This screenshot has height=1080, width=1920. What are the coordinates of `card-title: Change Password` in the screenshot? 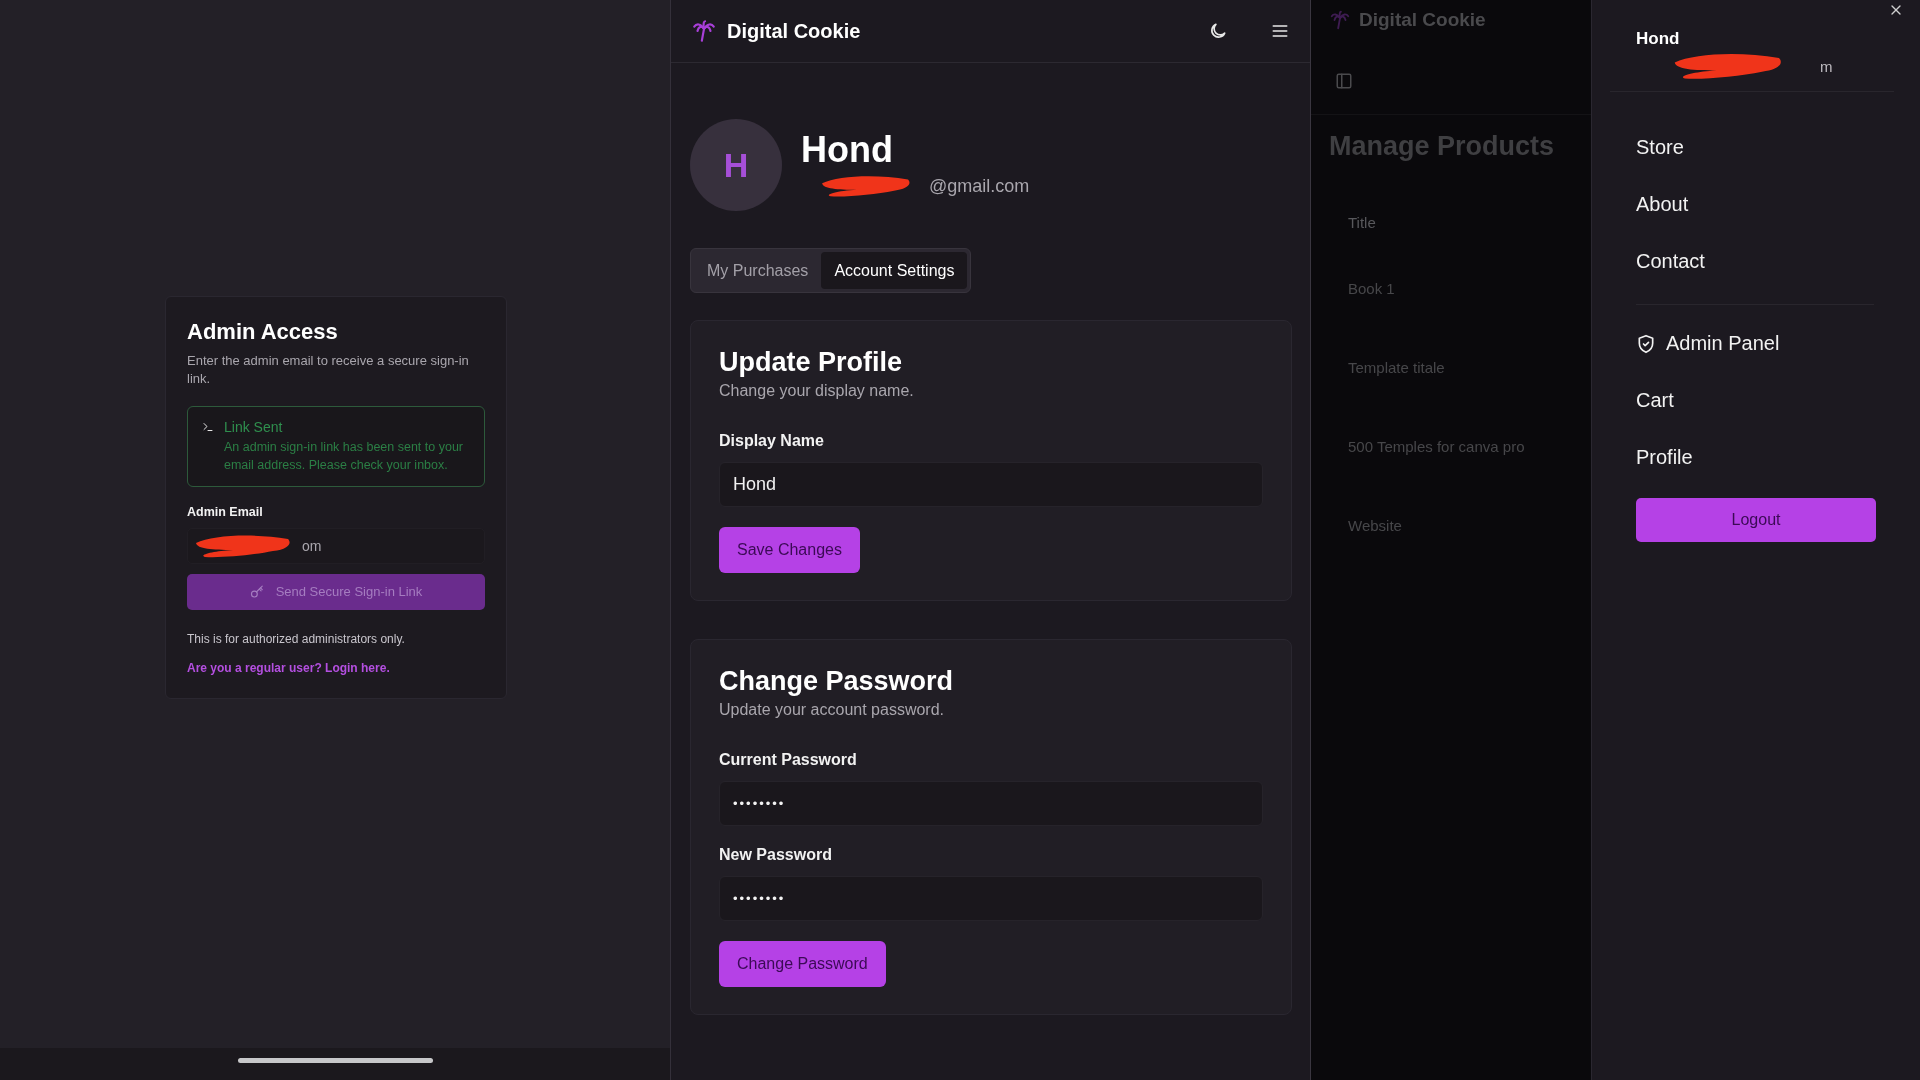 It's located at (837, 681).